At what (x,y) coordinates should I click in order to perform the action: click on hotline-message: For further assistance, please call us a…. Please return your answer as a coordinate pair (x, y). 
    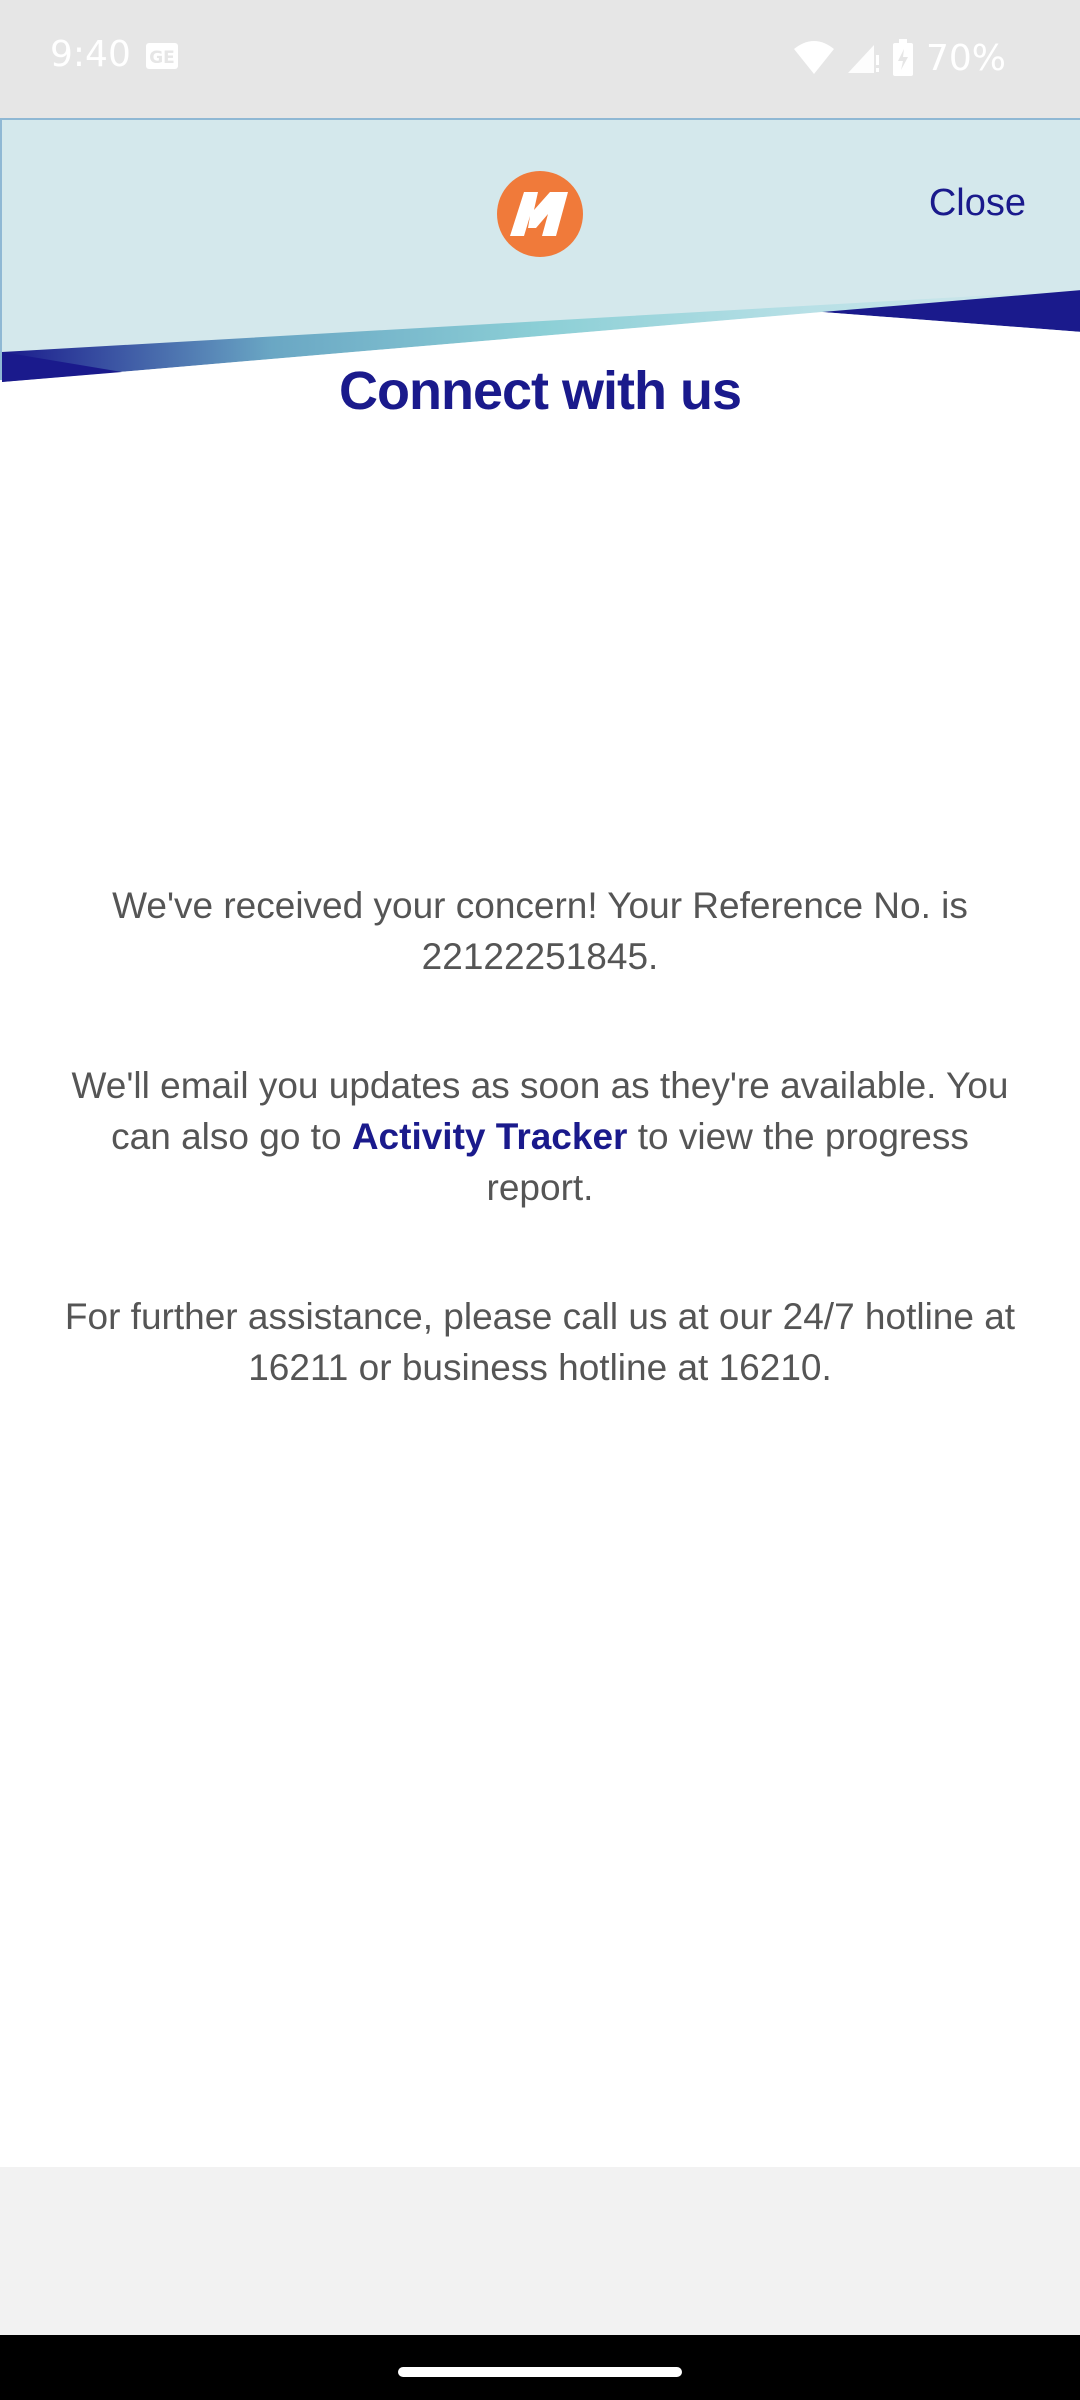
    Looking at the image, I should click on (540, 1342).